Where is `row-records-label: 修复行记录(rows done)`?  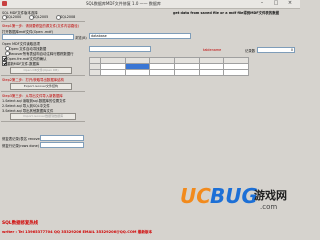 row-records-label: 修复行记录(rows done) is located at coordinates (21, 146).